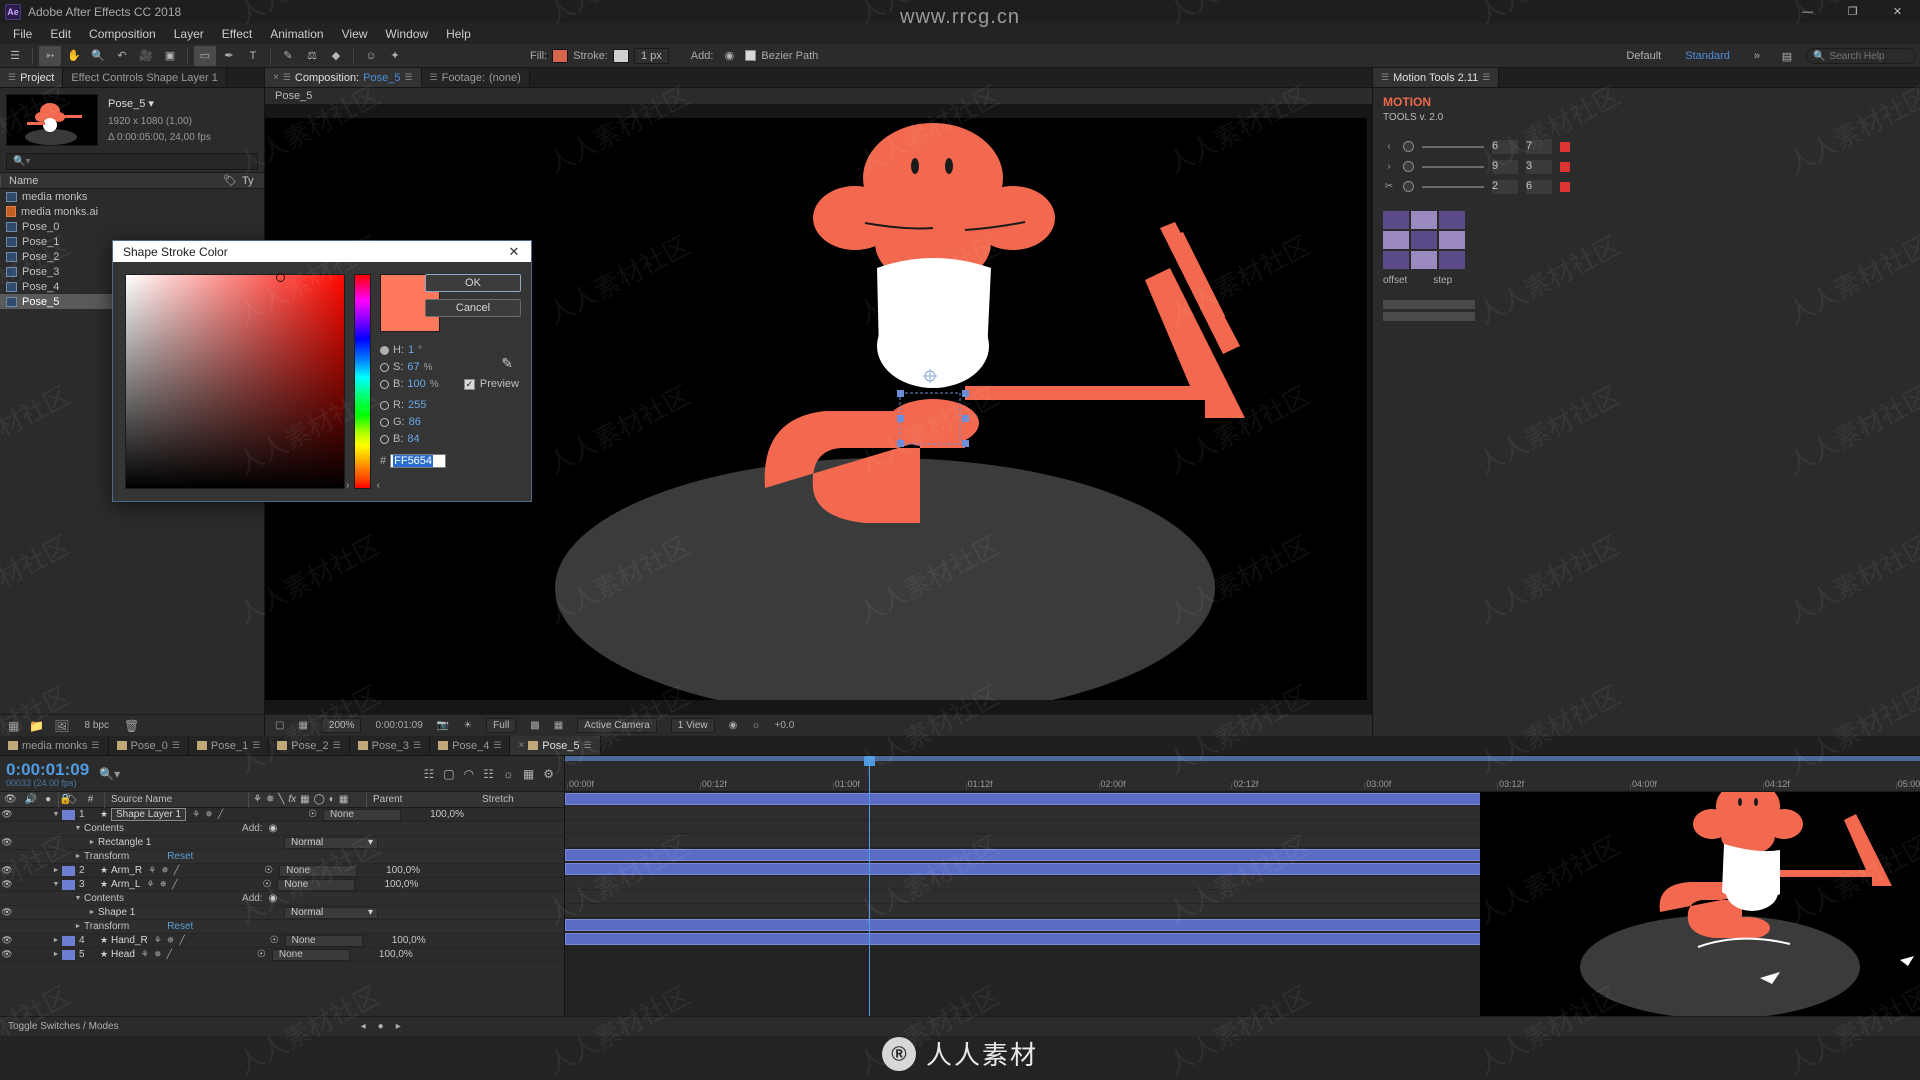 The height and width of the screenshot is (1080, 1920). What do you see at coordinates (413, 367) in the screenshot?
I see `value-number: 67` at bounding box center [413, 367].